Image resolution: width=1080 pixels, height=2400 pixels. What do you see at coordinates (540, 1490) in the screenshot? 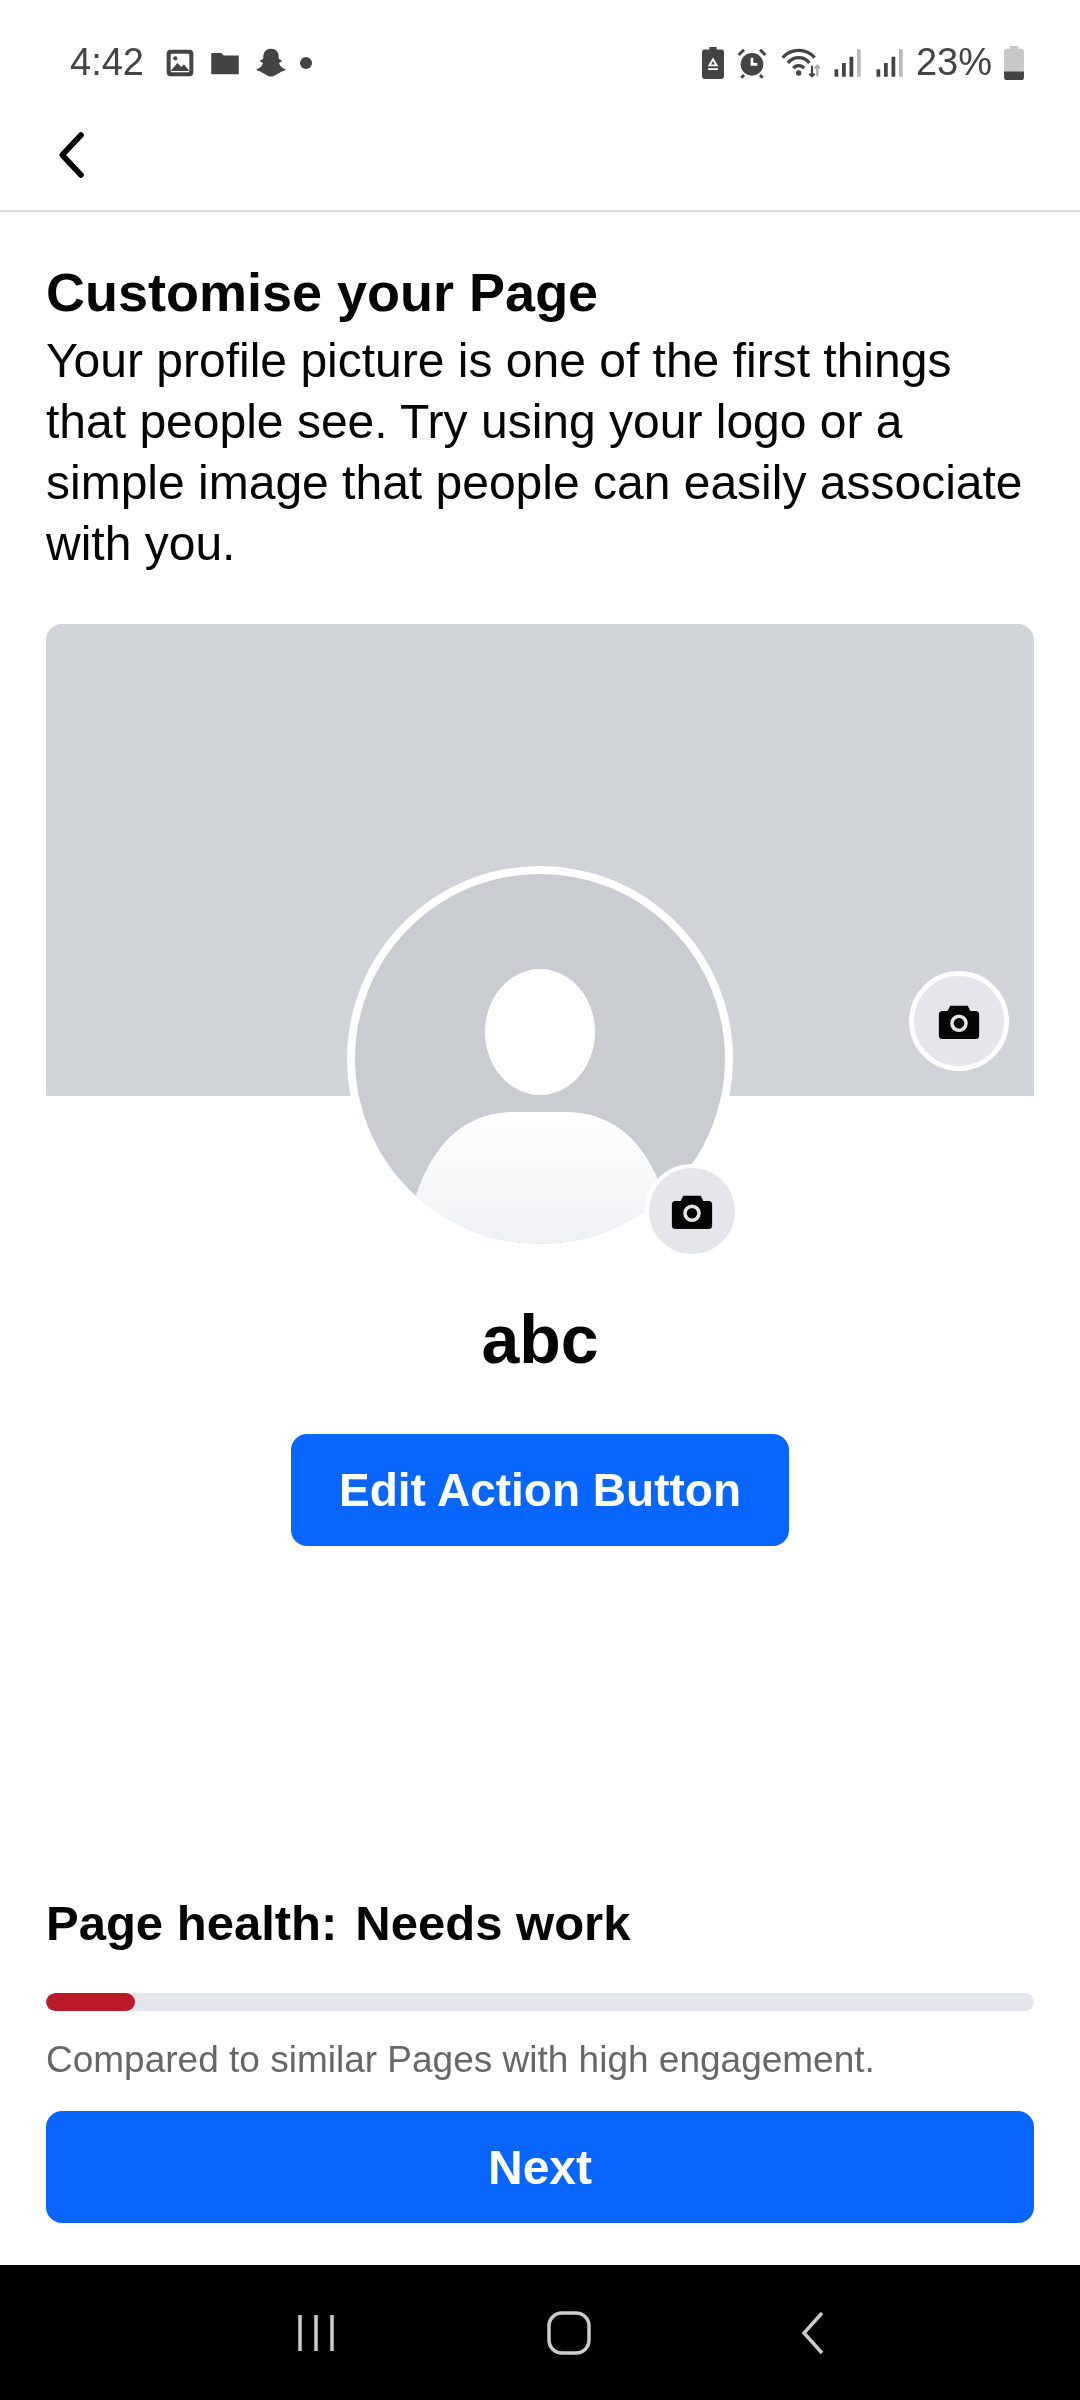
I see `edit-action-button: Edit Action Button` at bounding box center [540, 1490].